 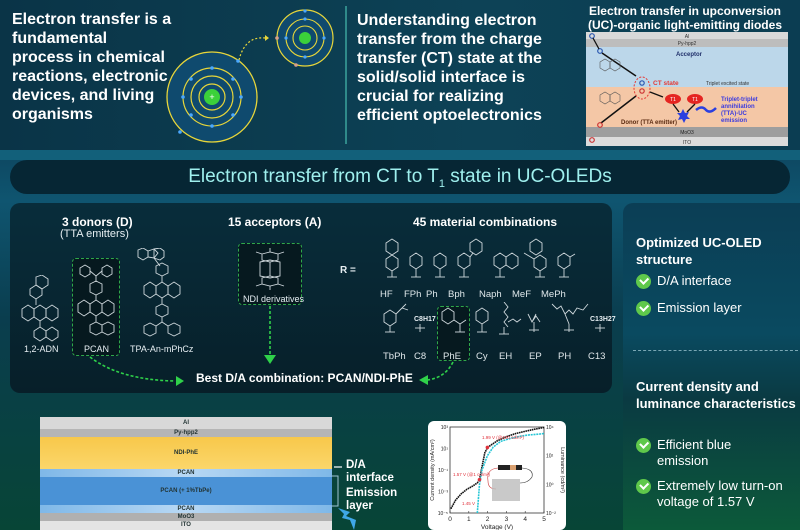 What do you see at coordinates (699, 251) in the screenshot?
I see `section1-title: Optimized UC-OLED structure` at bounding box center [699, 251].